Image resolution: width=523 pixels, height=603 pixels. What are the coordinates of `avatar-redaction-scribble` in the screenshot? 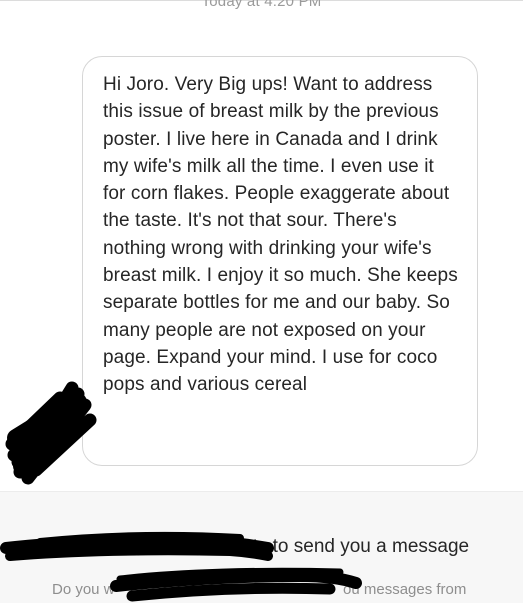 It's located at (51, 433).